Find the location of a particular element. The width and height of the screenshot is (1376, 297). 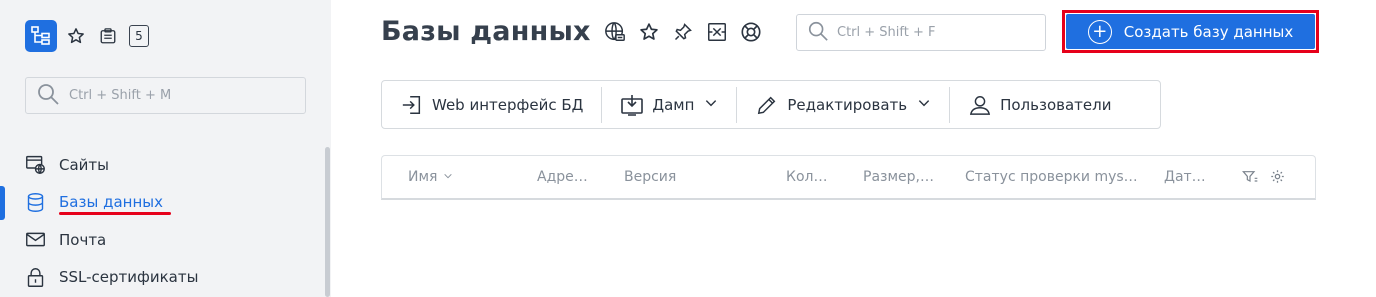

sidebar-item-databases: Базы данных is located at coordinates (162, 203).